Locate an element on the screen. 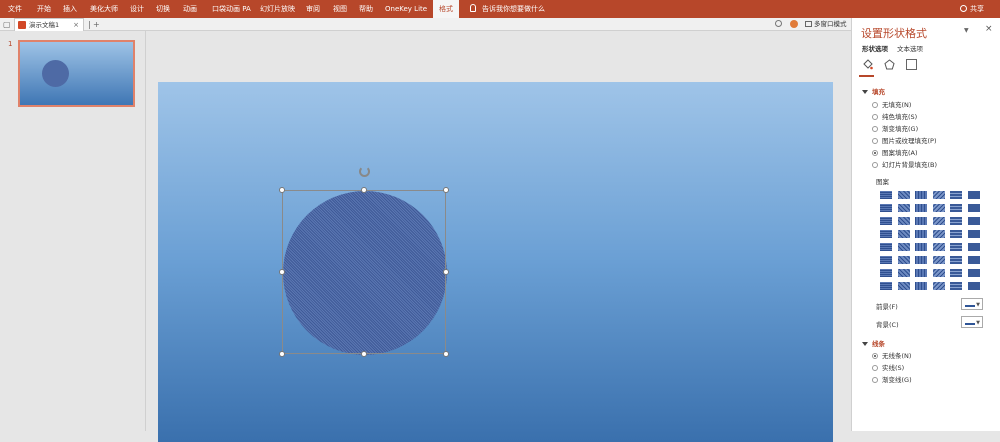 The image size is (1000, 442). document-tab: 演示文稿1 × is located at coordinates (49, 24).